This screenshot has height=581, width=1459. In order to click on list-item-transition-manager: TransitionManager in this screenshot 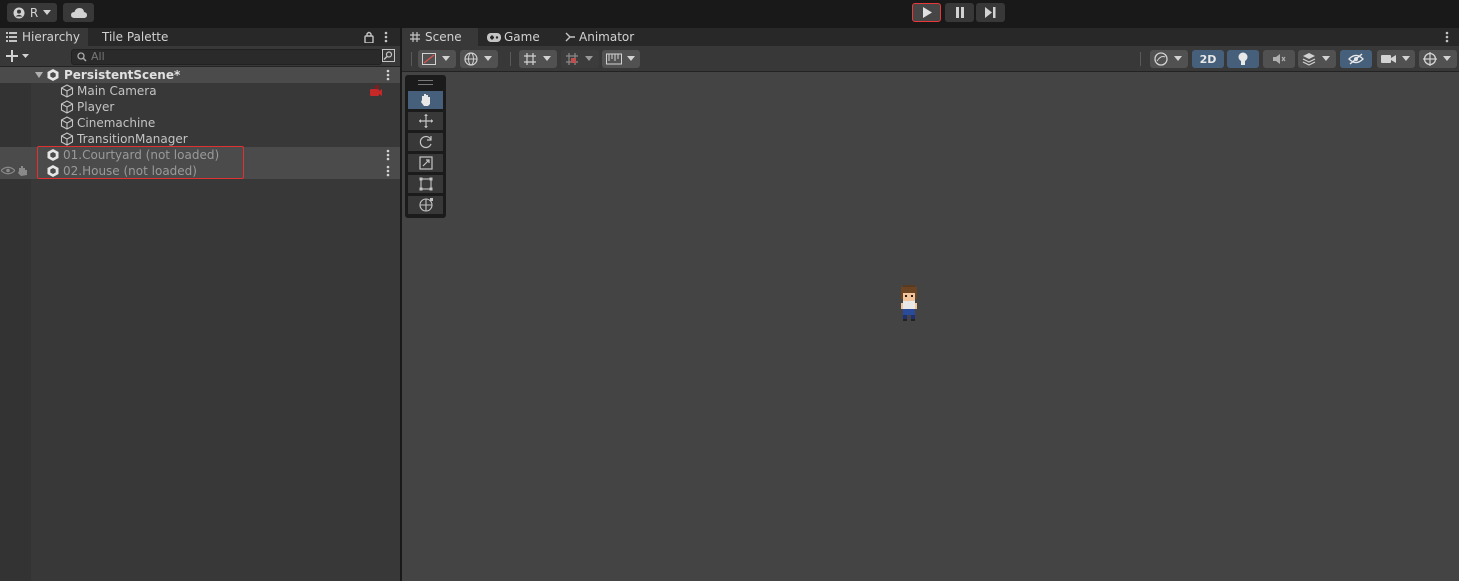, I will do `click(200, 139)`.